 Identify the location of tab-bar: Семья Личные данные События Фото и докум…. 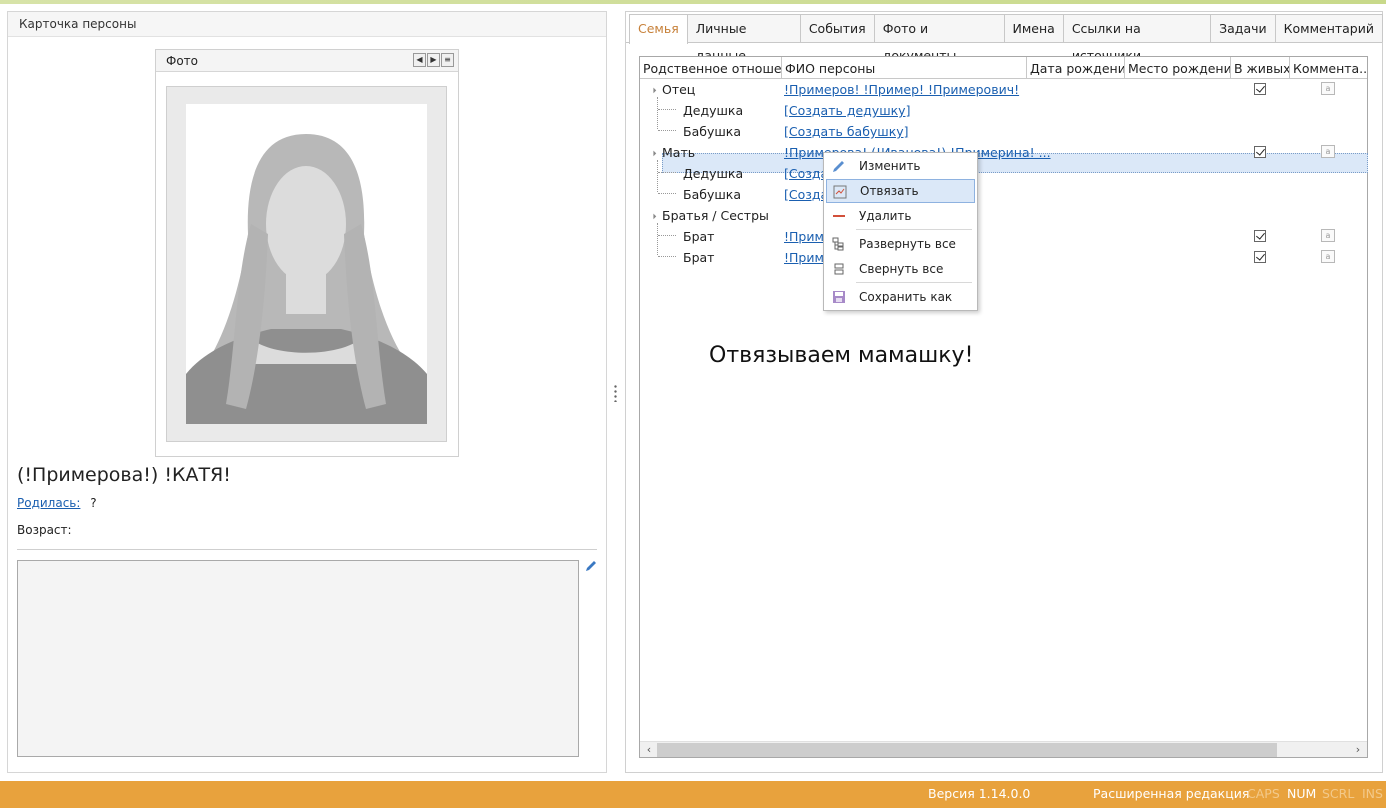
(1006, 38).